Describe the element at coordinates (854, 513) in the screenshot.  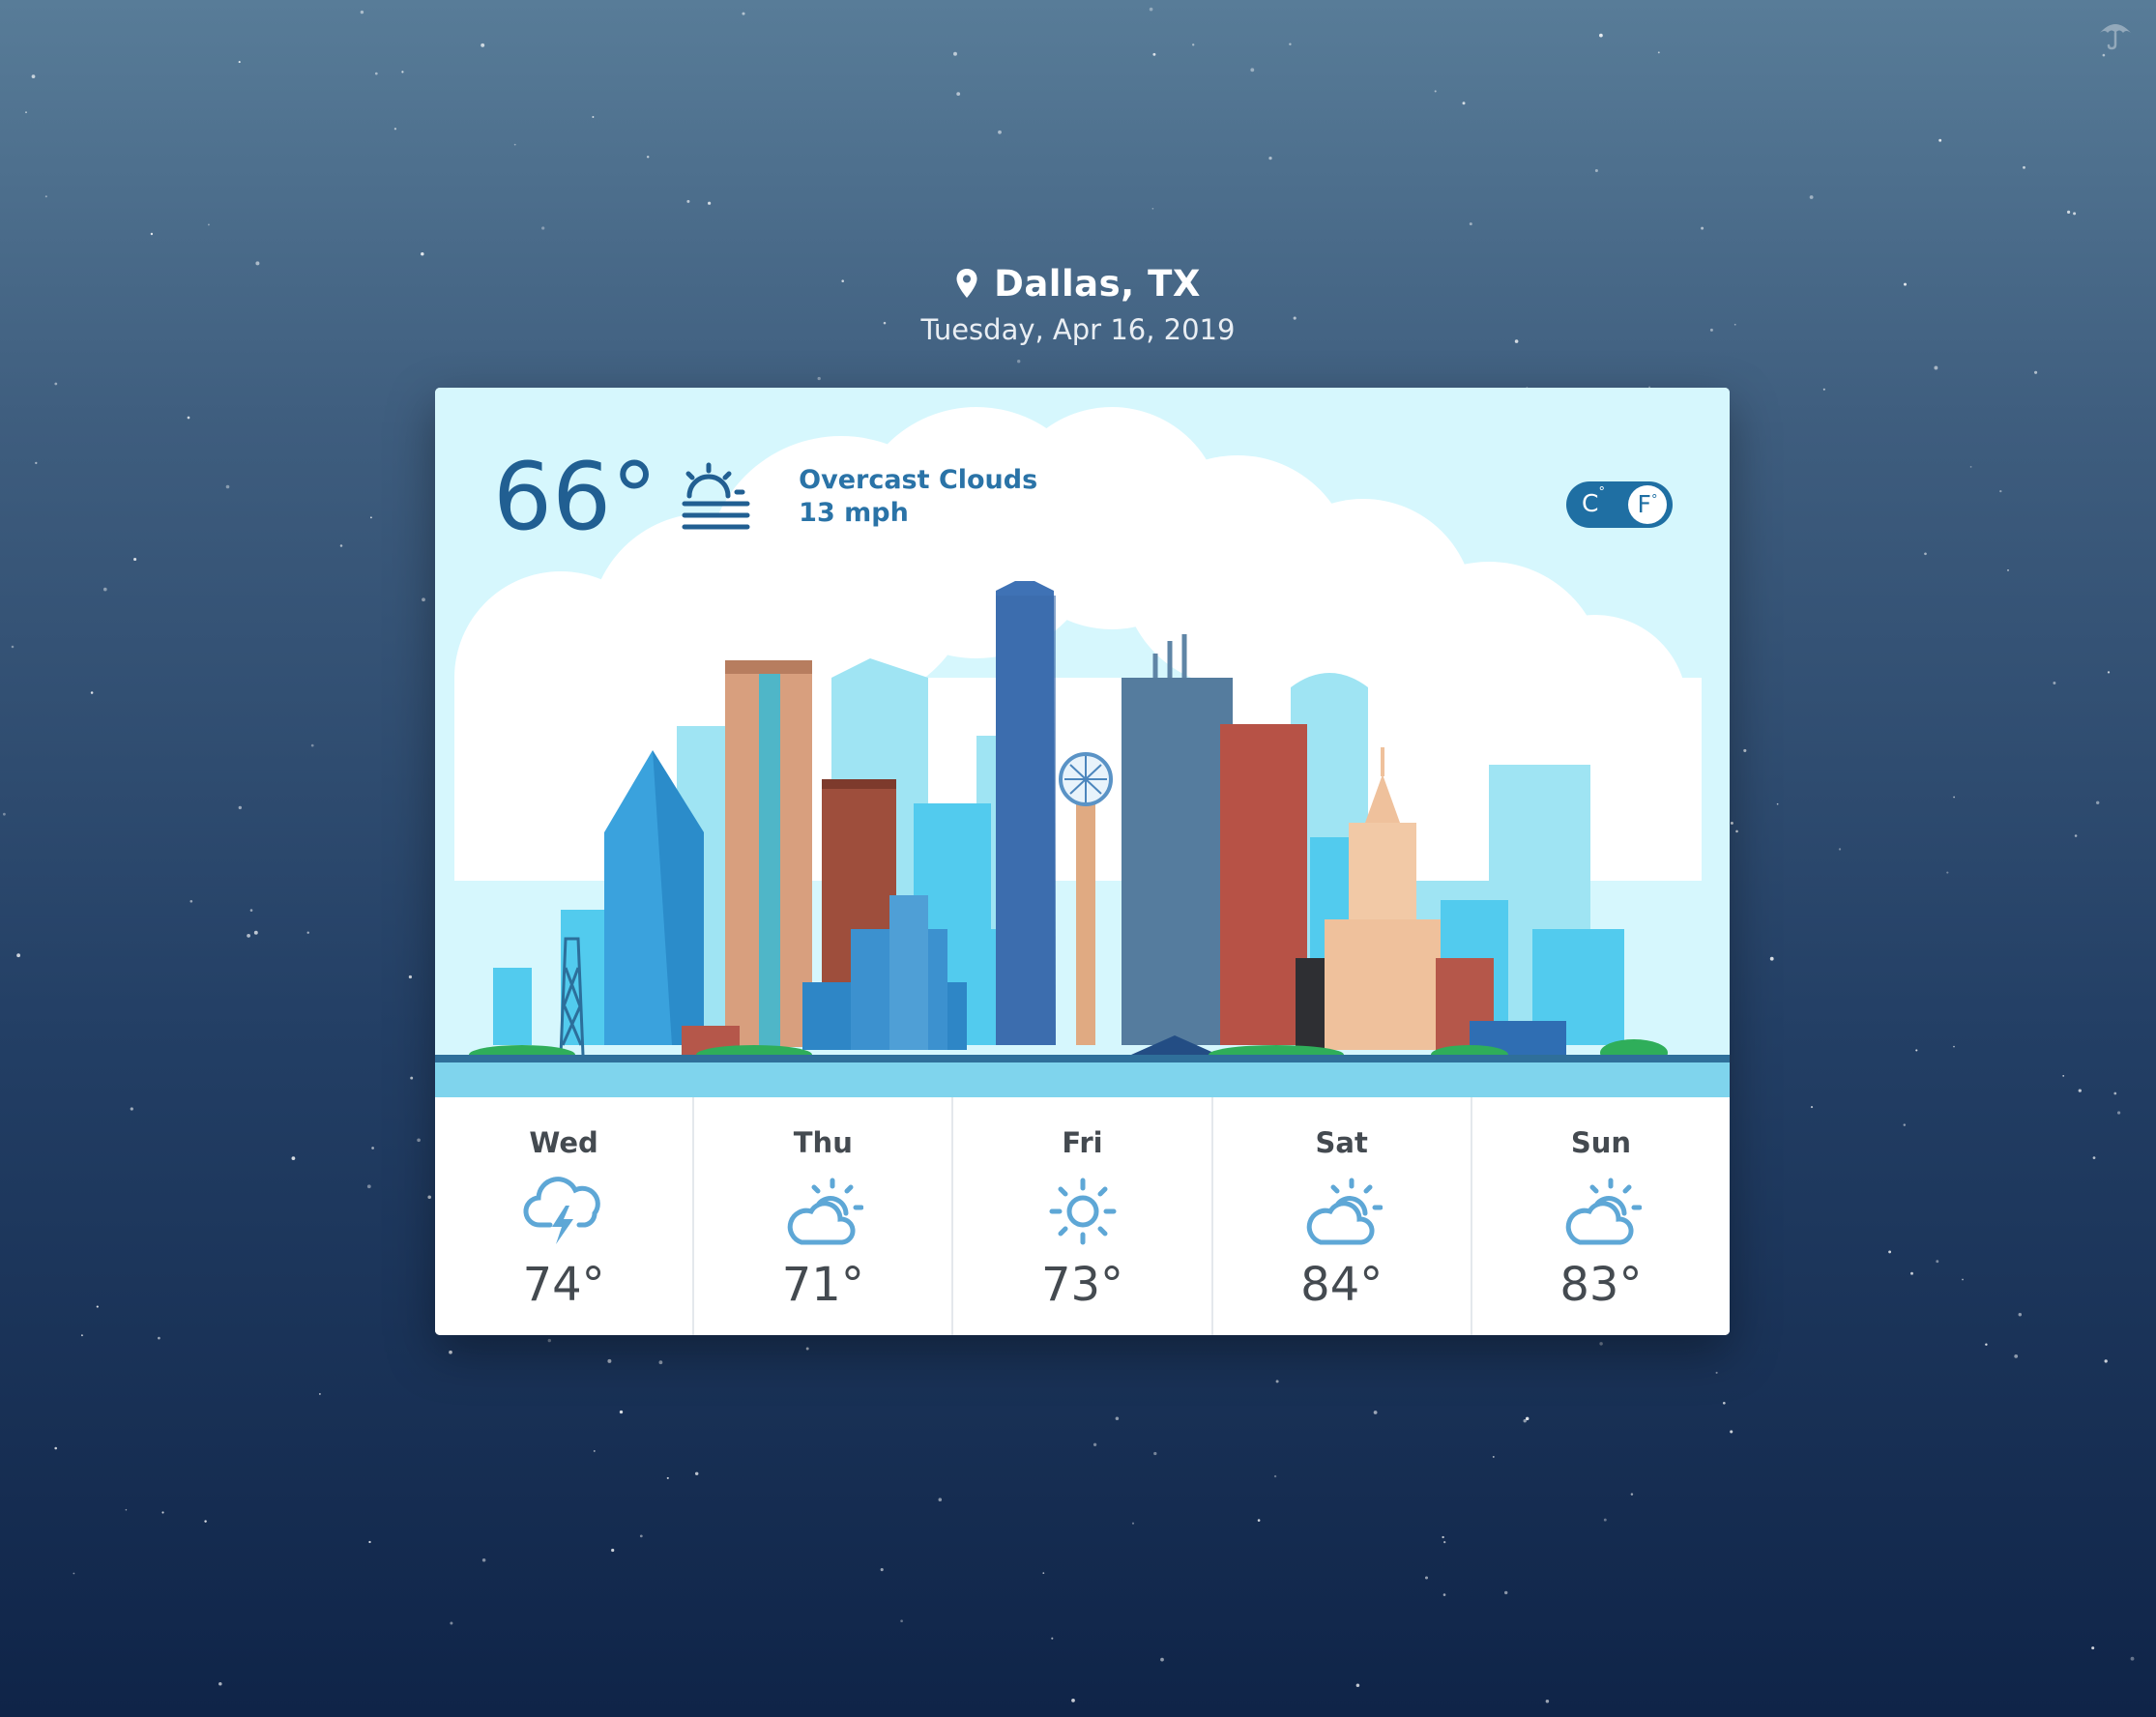
I see `wind-speed: 13 mph` at that location.